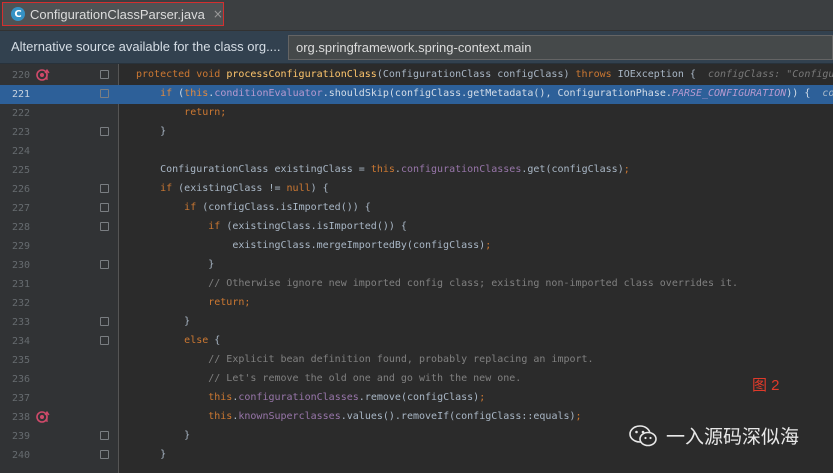  I want to click on line-number: 235, so click(15, 360).